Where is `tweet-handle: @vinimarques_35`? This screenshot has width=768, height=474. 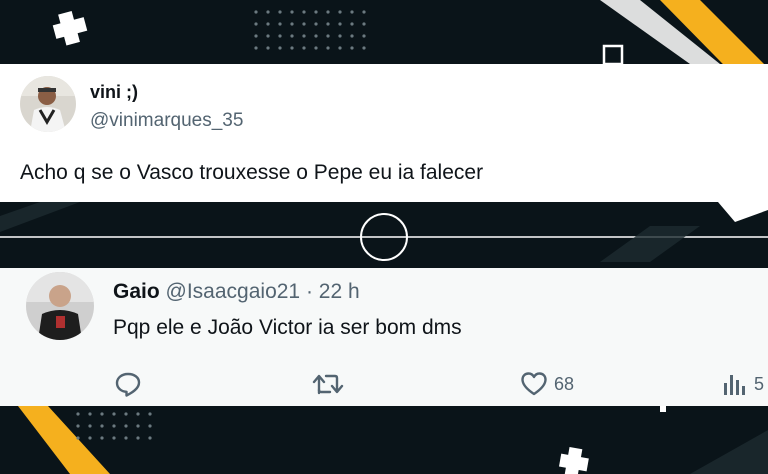 tweet-handle: @vinimarques_35 is located at coordinates (166, 121).